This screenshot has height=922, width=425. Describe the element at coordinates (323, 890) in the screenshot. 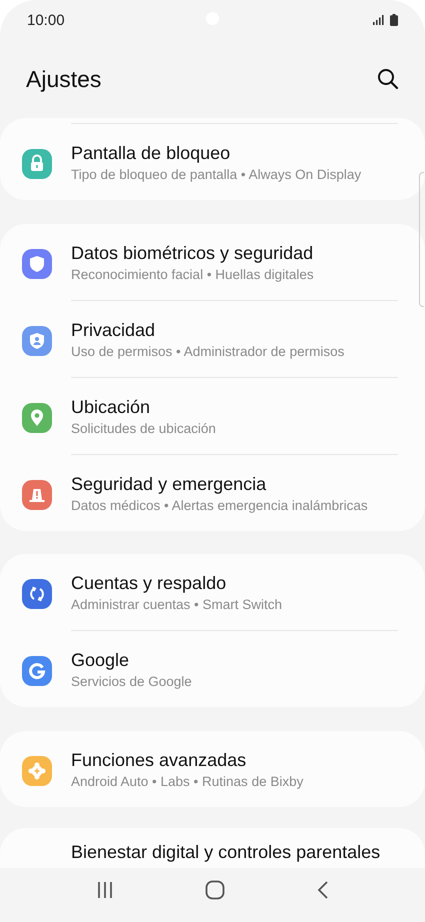

I see `back-icon` at that location.